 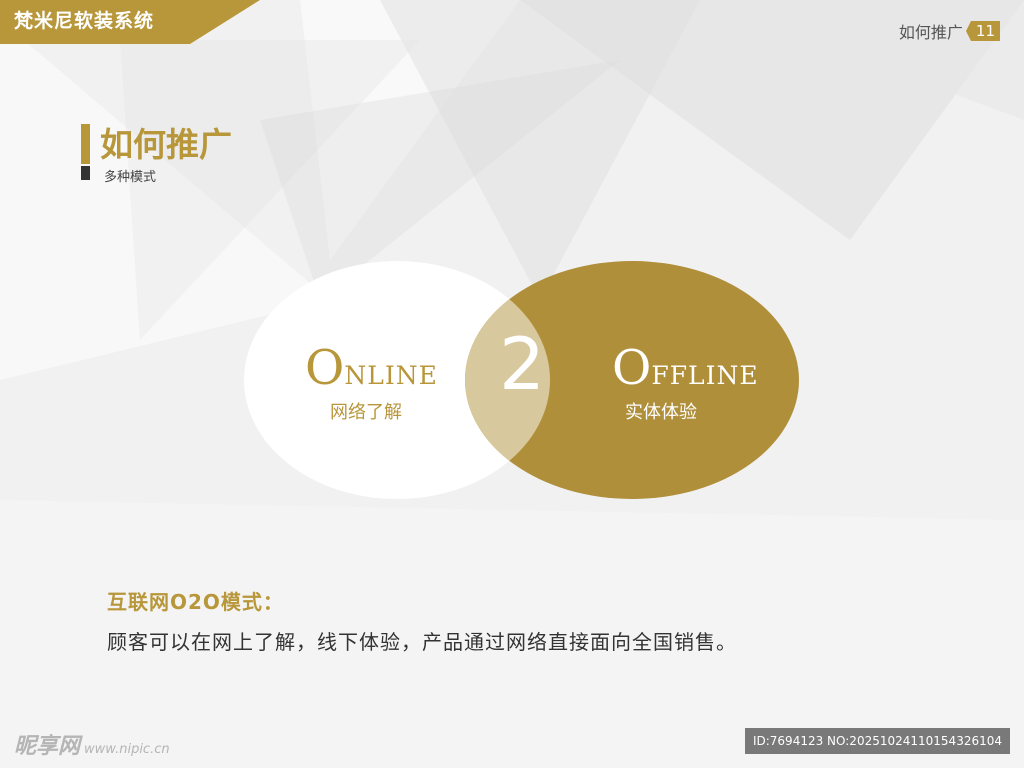 I want to click on offline-label: 实体体验, so click(x=661, y=412).